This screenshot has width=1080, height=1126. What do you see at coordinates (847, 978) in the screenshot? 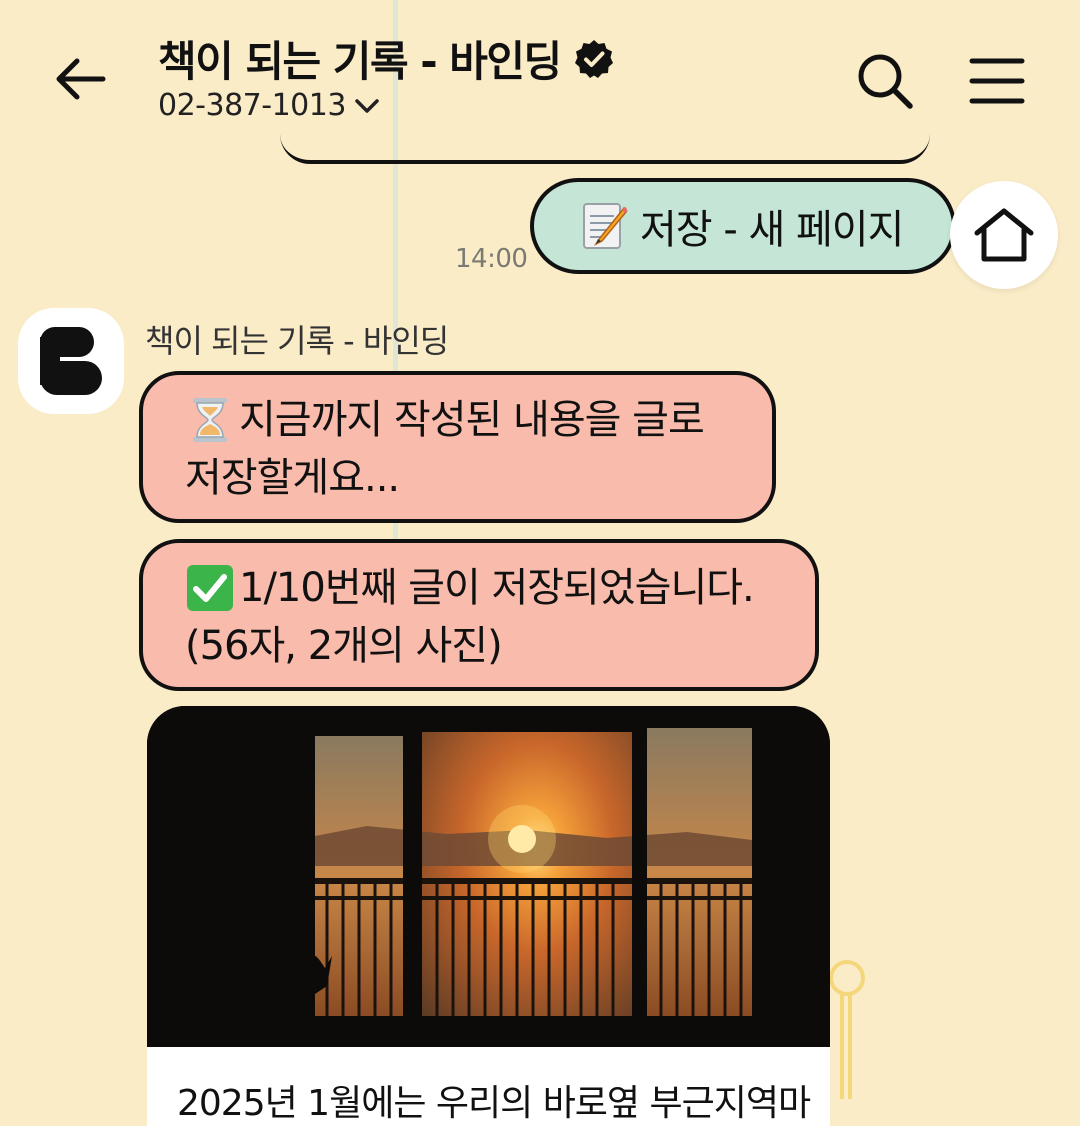
I see `background-decoration-ring` at bounding box center [847, 978].